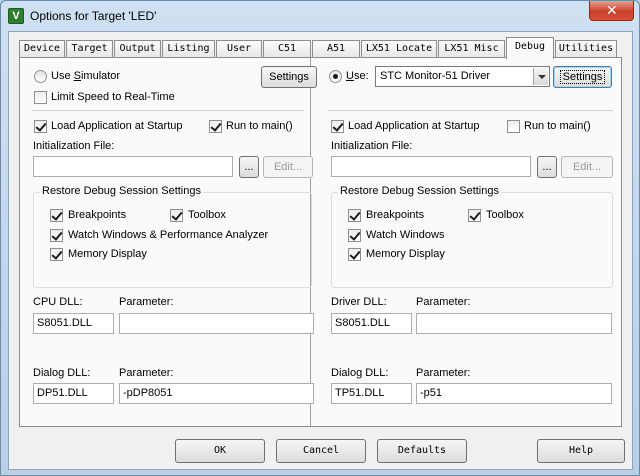 This screenshot has height=476, width=640. What do you see at coordinates (335, 76) in the screenshot?
I see `use-driver-radio` at bounding box center [335, 76].